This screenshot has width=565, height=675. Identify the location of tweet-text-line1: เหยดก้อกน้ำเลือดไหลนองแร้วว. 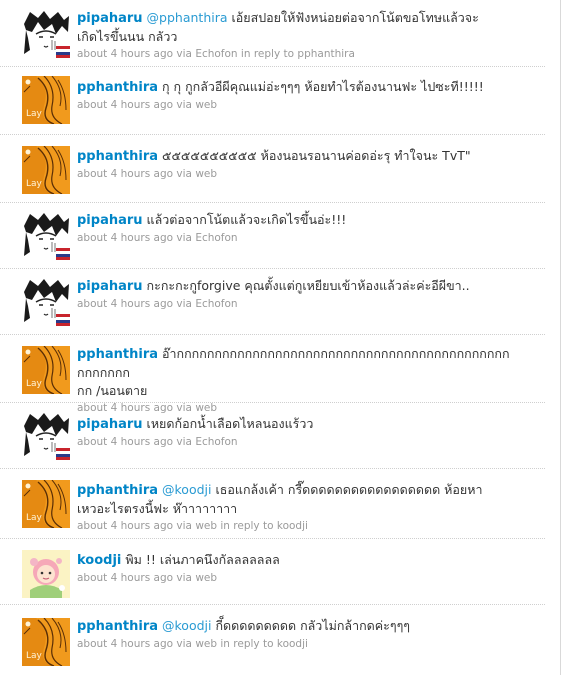
(230, 423).